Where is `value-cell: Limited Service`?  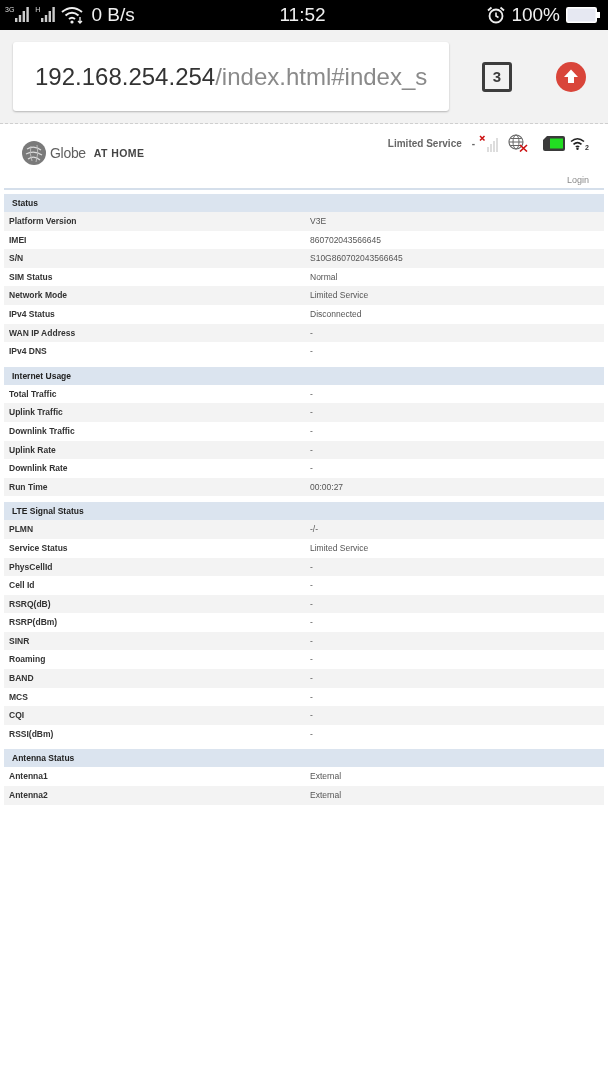
value-cell: Limited Service is located at coordinates (455, 295).